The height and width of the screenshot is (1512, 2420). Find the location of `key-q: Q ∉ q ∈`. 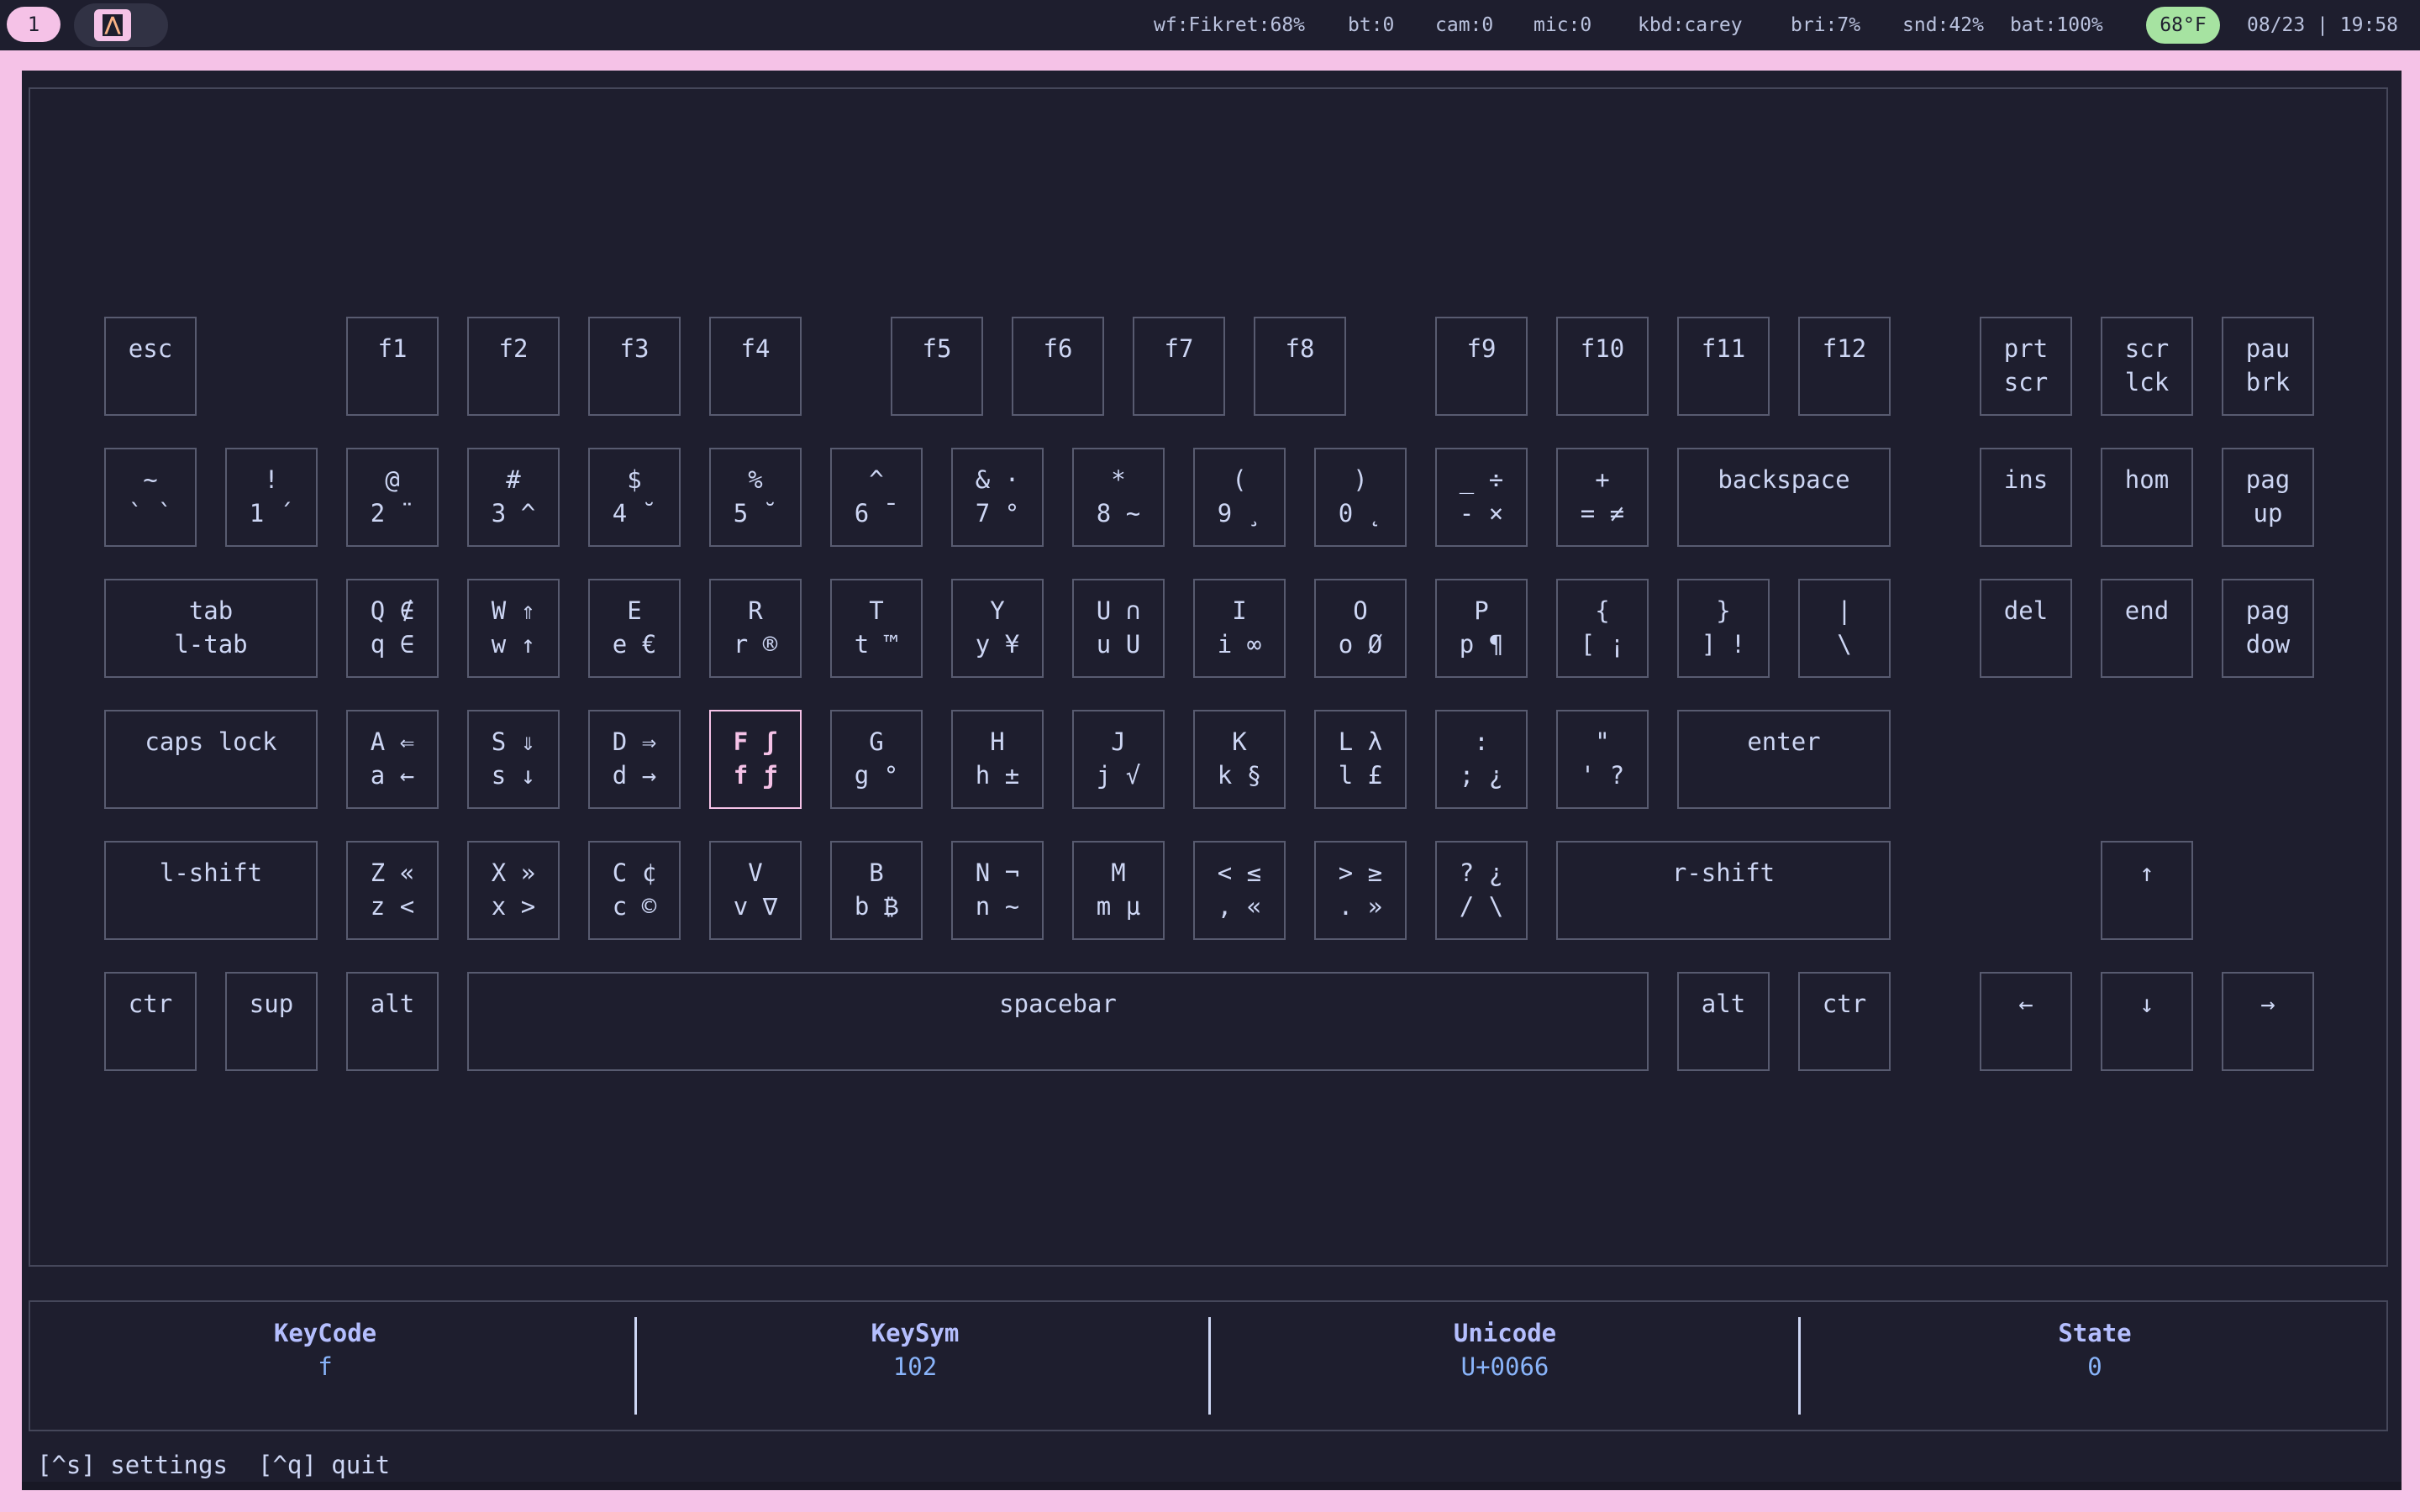

key-q: Q ∉ q ∈ is located at coordinates (392, 628).